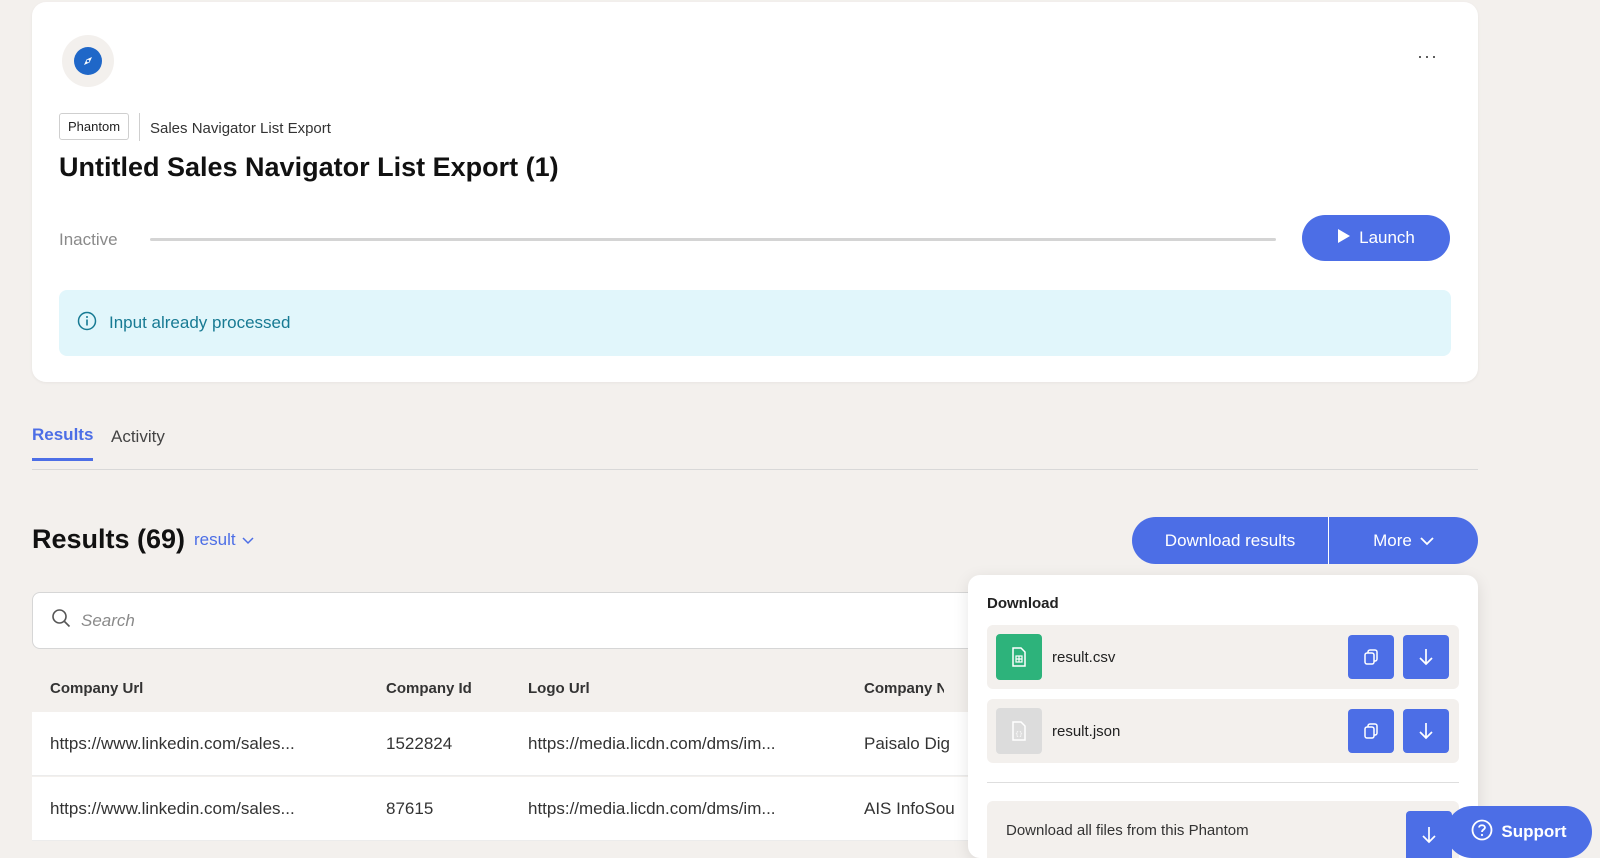  I want to click on table-cell: 1522824, so click(419, 743).